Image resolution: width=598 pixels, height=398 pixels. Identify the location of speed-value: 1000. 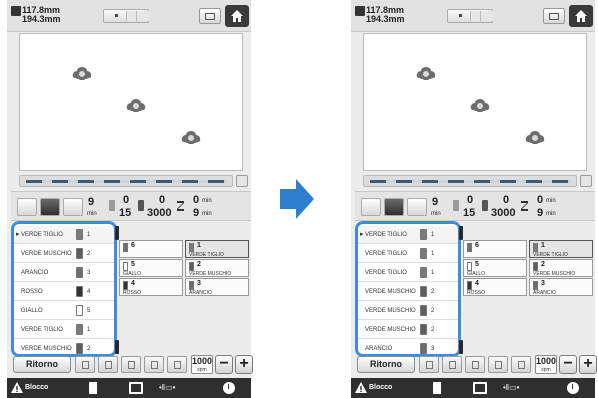
(546, 361).